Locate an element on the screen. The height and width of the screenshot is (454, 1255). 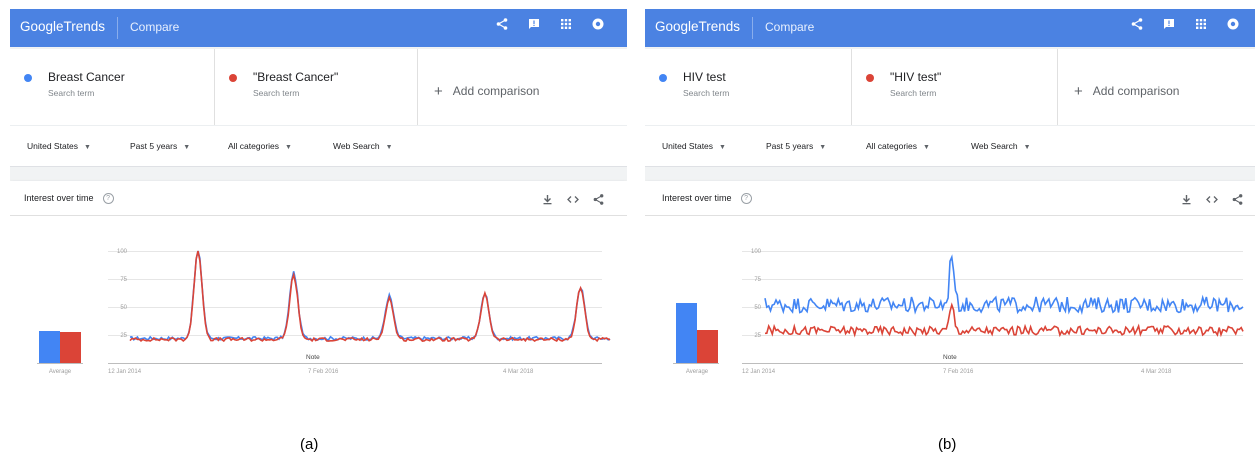
search-term-chip: "Breast Cancer" Search term is located at coordinates (316, 87).